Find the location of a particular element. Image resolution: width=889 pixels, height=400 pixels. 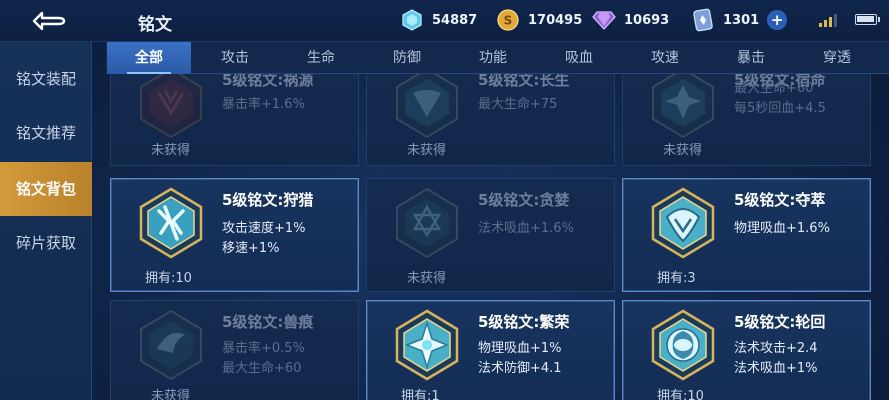

inscription-name: 5级铭文:夺萃 is located at coordinates (780, 200).